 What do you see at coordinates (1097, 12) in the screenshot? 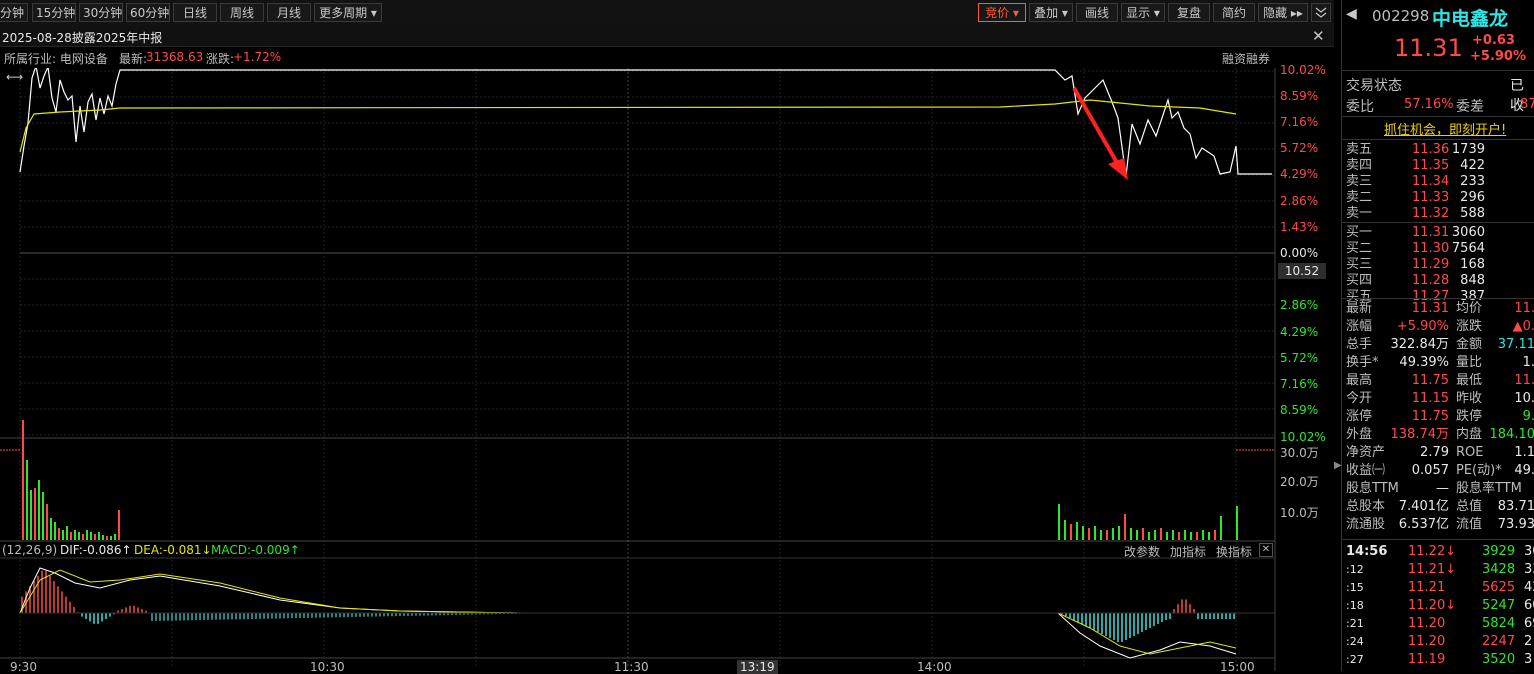
I see `draw-line-button: 画线` at bounding box center [1097, 12].